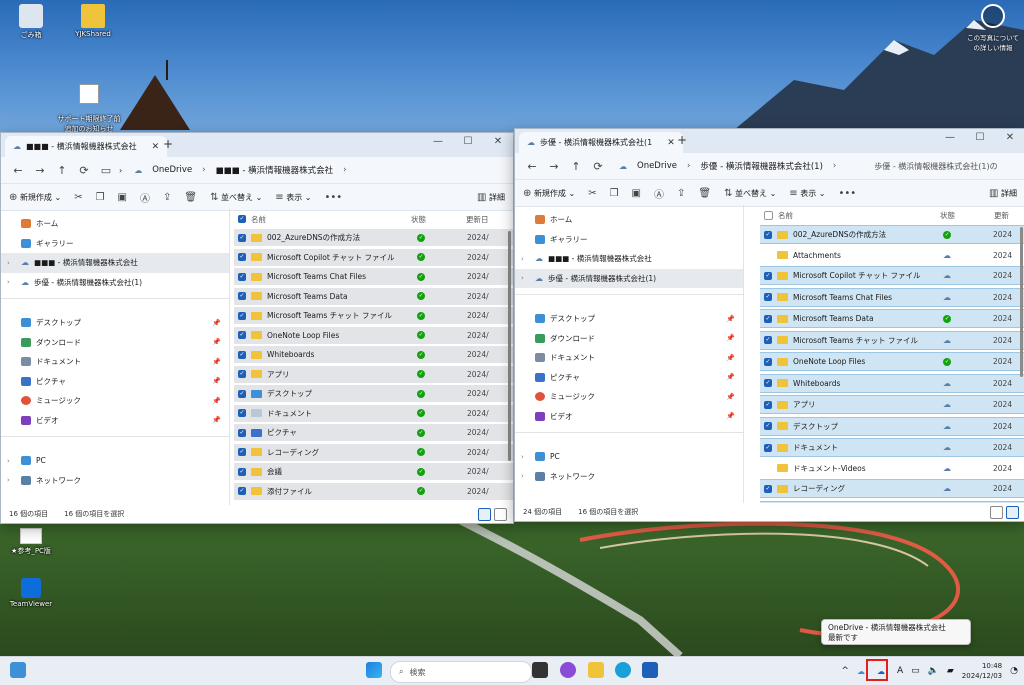 Image resolution: width=1024 pixels, height=685 pixels. I want to click on table-row: ✓ OneNote Loop Files ✓ 2024/, so click(373, 335).